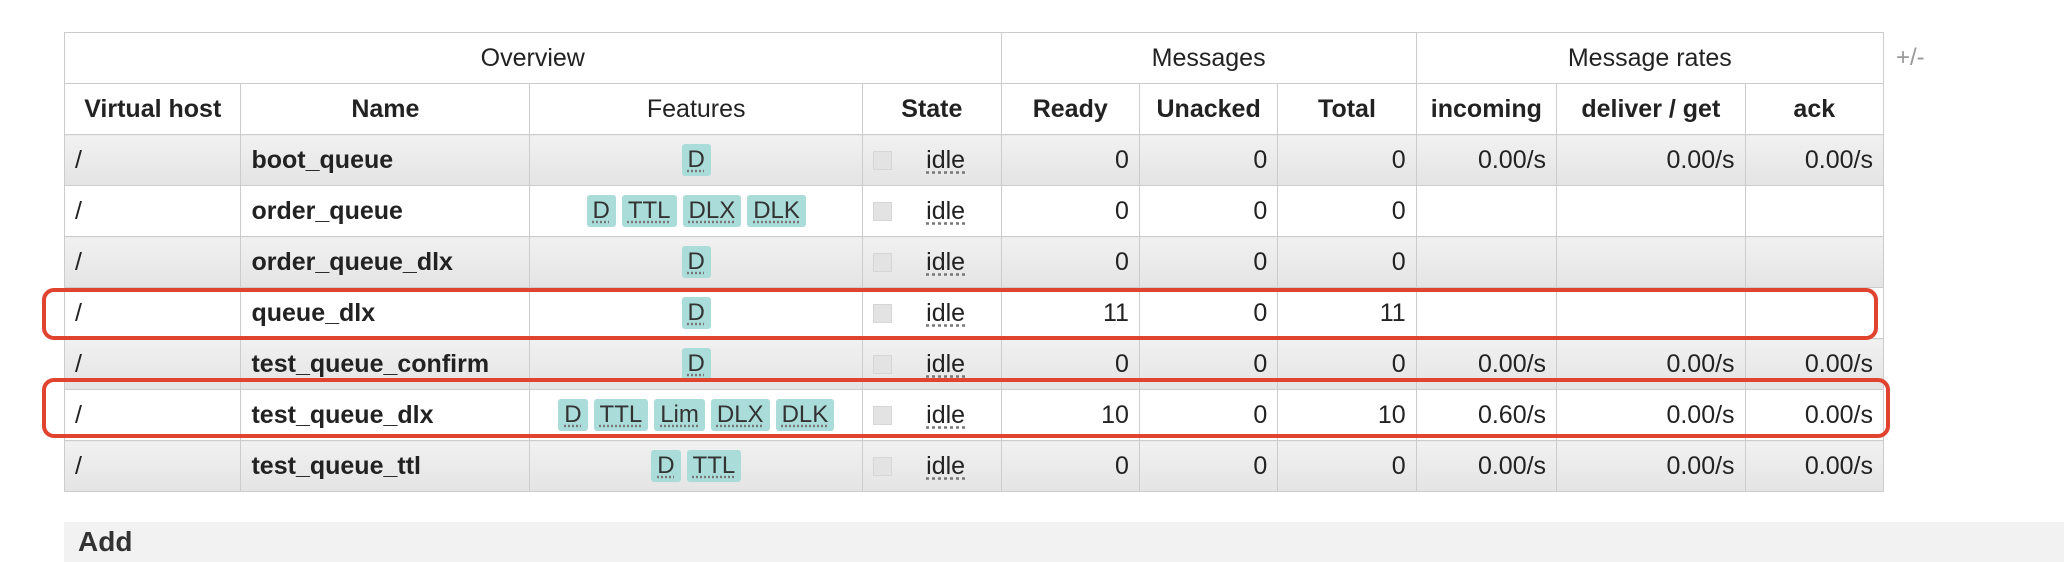  I want to click on highlight-box-queue-dlx, so click(960, 314).